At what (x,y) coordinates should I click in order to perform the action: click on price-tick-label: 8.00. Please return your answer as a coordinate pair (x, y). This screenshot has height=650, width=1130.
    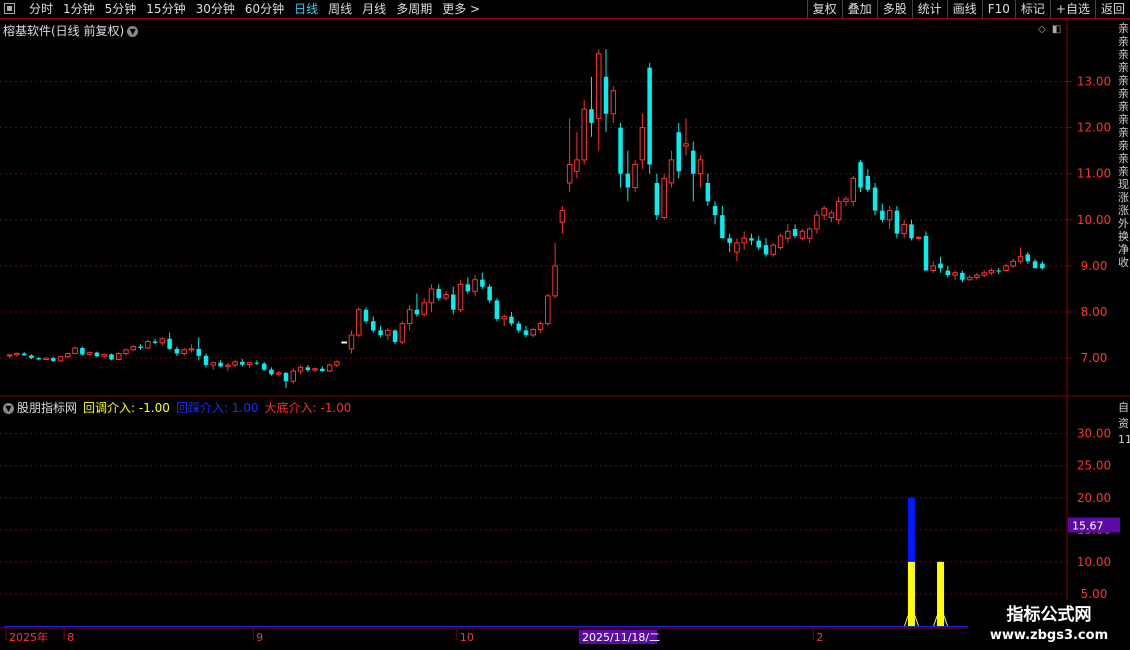
    Looking at the image, I should click on (1094, 312).